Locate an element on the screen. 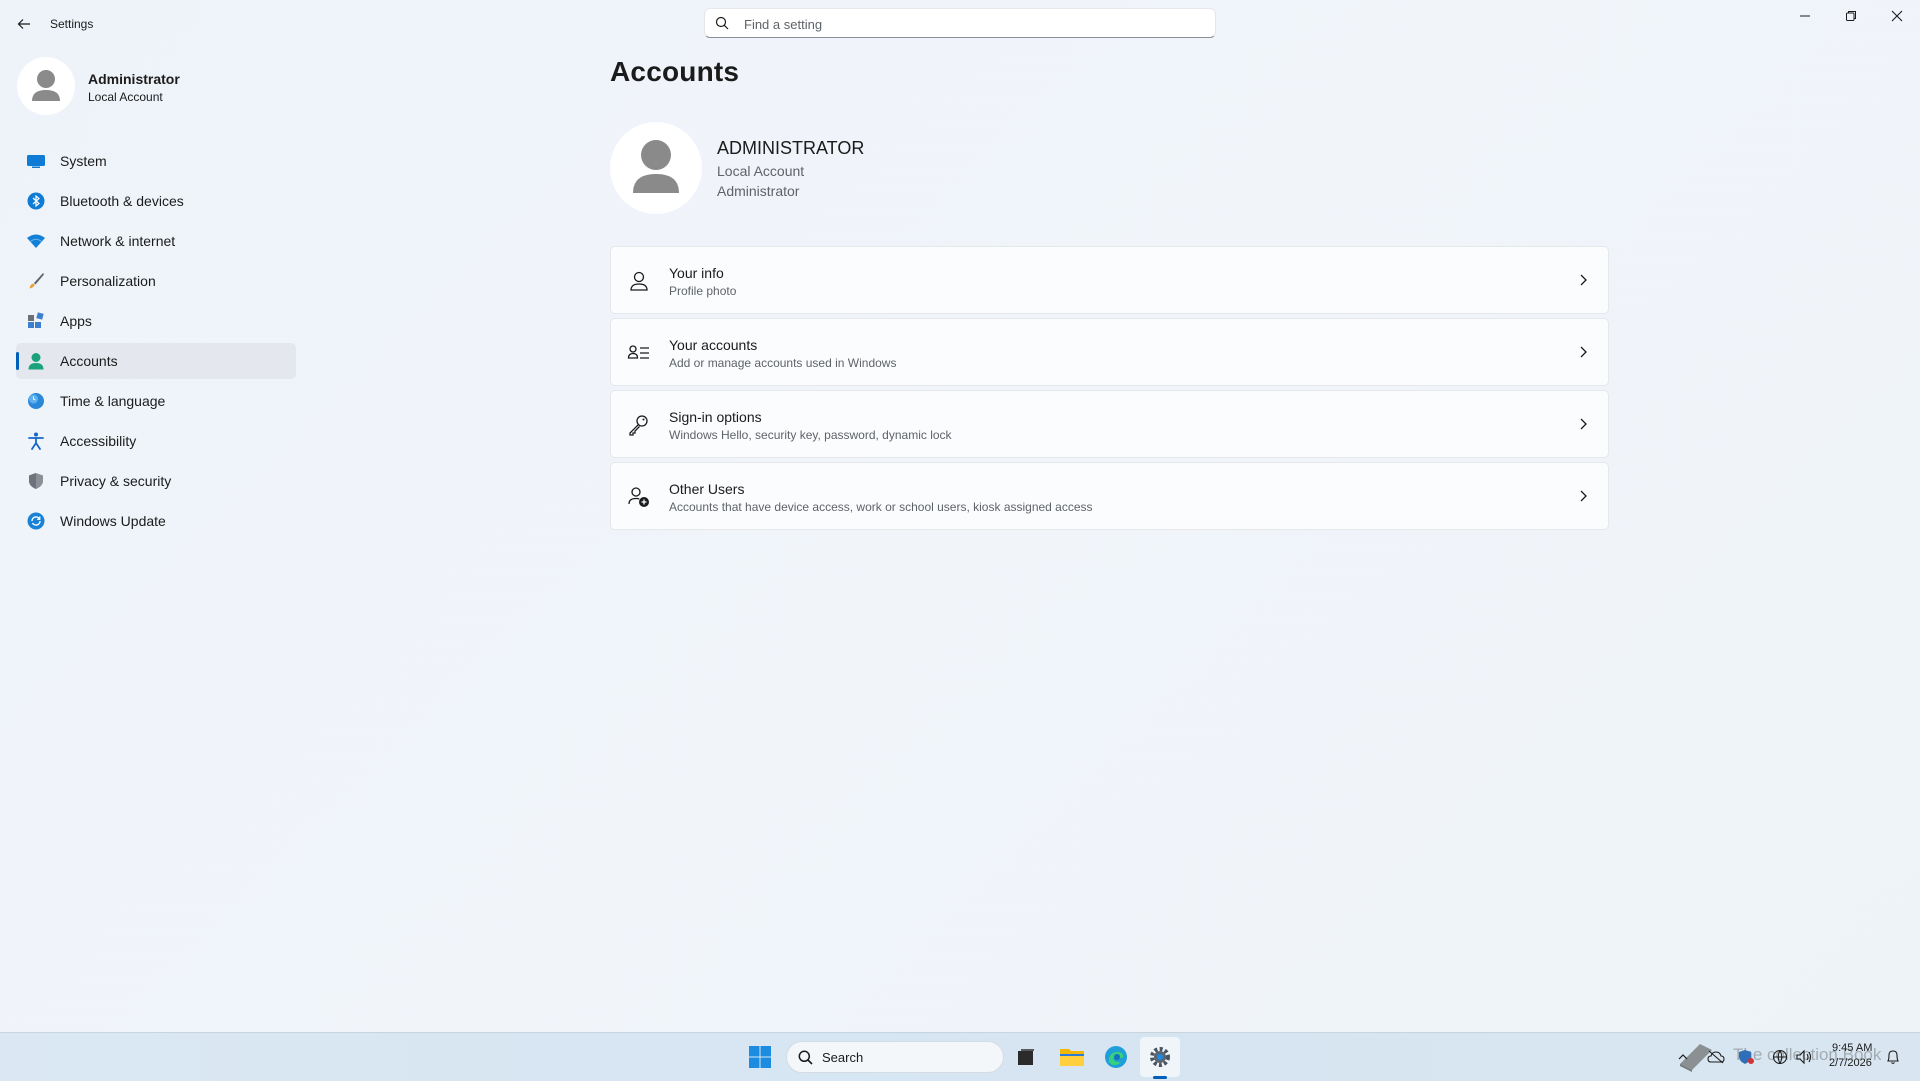  tray-network is located at coordinates (1780, 1057).